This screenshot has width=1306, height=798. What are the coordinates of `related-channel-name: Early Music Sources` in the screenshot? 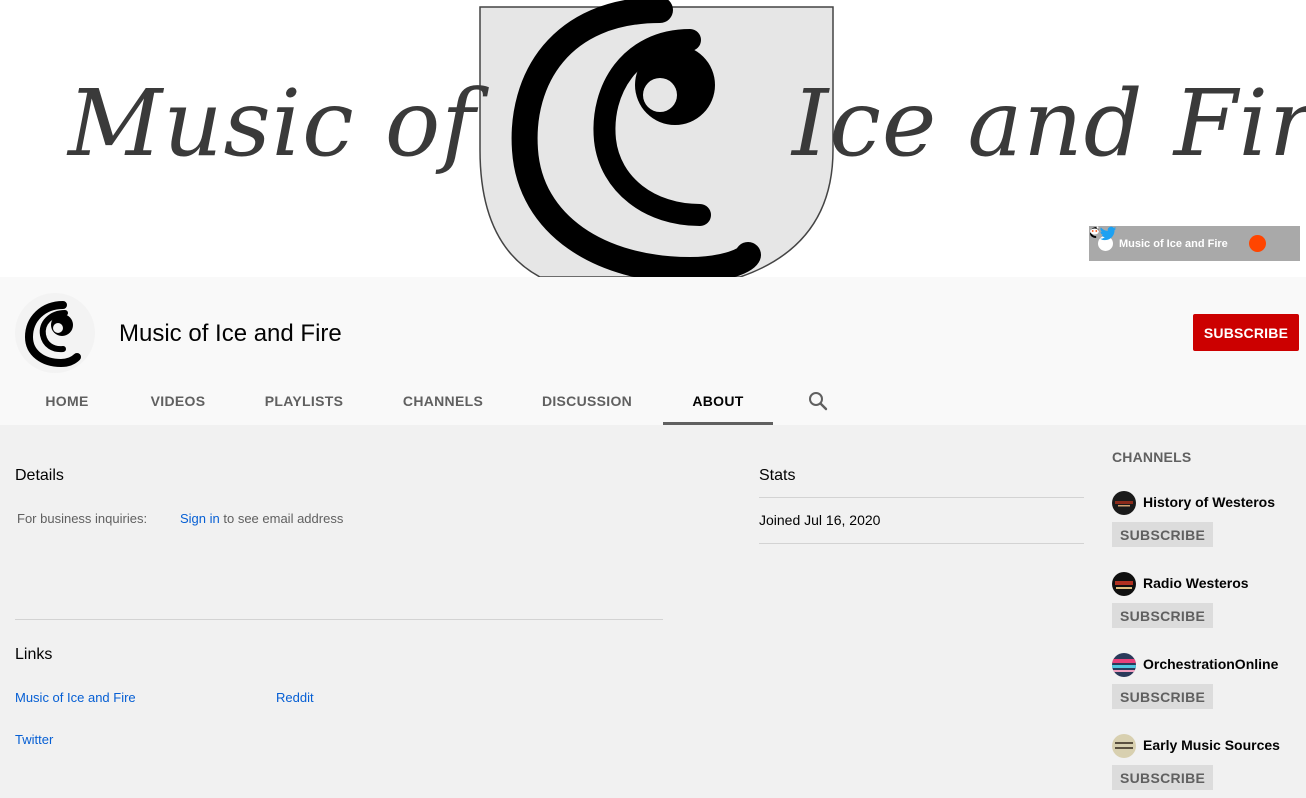 It's located at (1211, 745).